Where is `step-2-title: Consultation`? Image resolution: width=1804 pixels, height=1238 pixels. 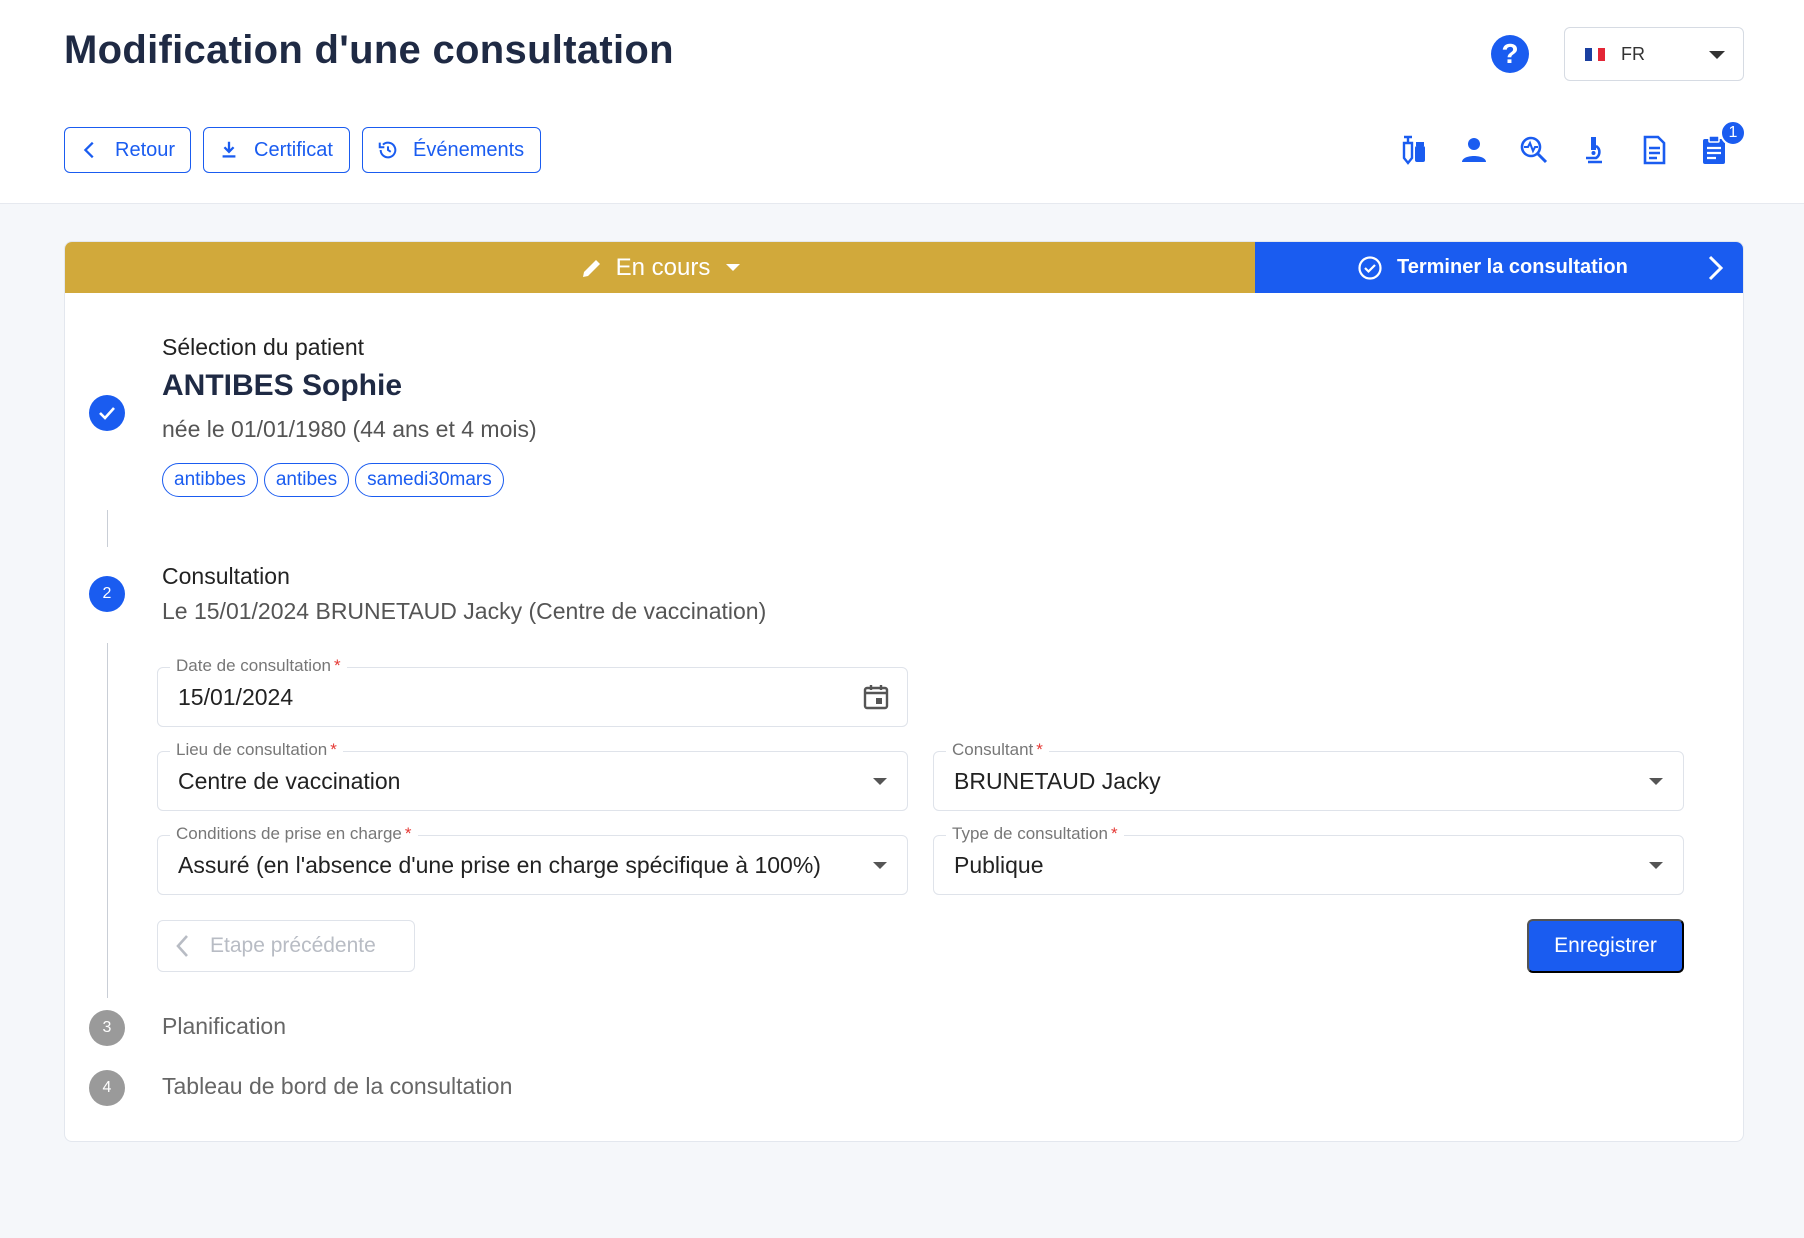
step-2-title: Consultation is located at coordinates (226, 576).